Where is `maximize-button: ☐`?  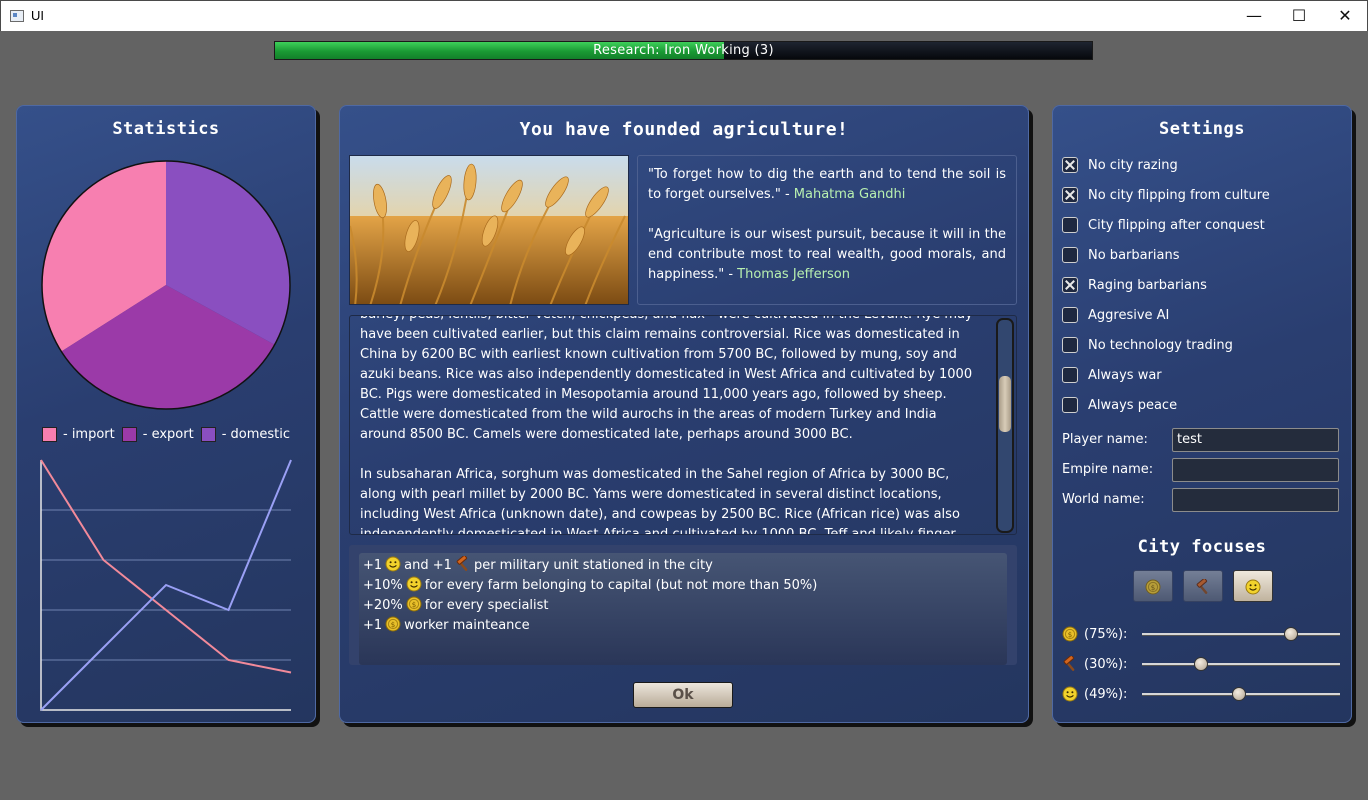
maximize-button: ☐ is located at coordinates (1299, 16).